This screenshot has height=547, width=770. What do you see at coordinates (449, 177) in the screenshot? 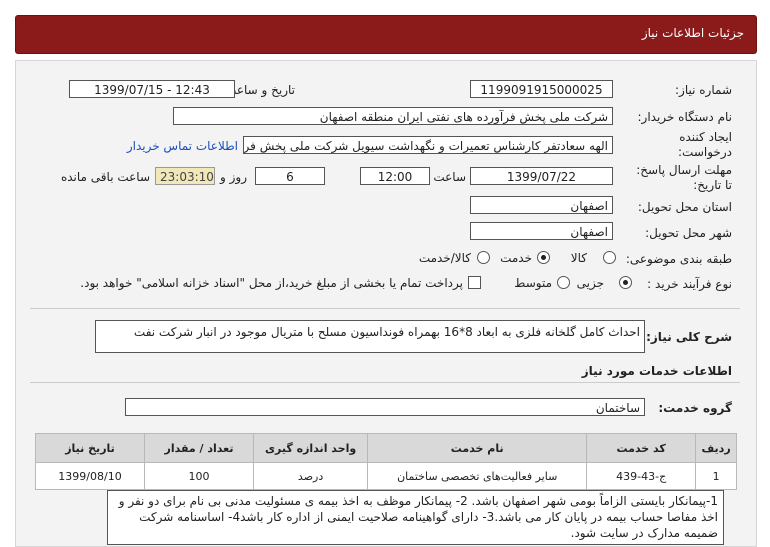
I see `deadline-time-label: ساعت` at bounding box center [449, 177].